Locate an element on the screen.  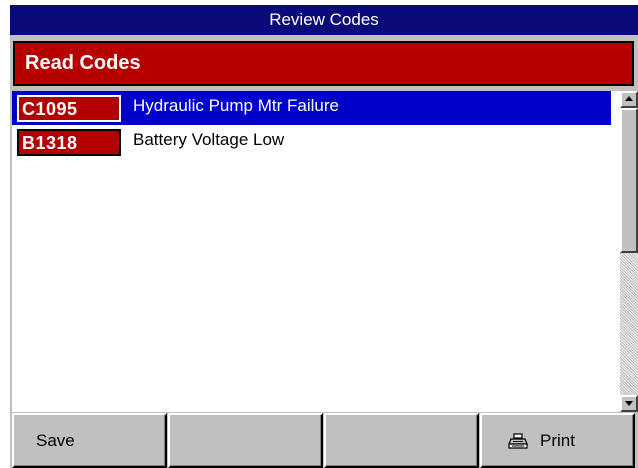
arrow-down-icon is located at coordinates (629, 403).